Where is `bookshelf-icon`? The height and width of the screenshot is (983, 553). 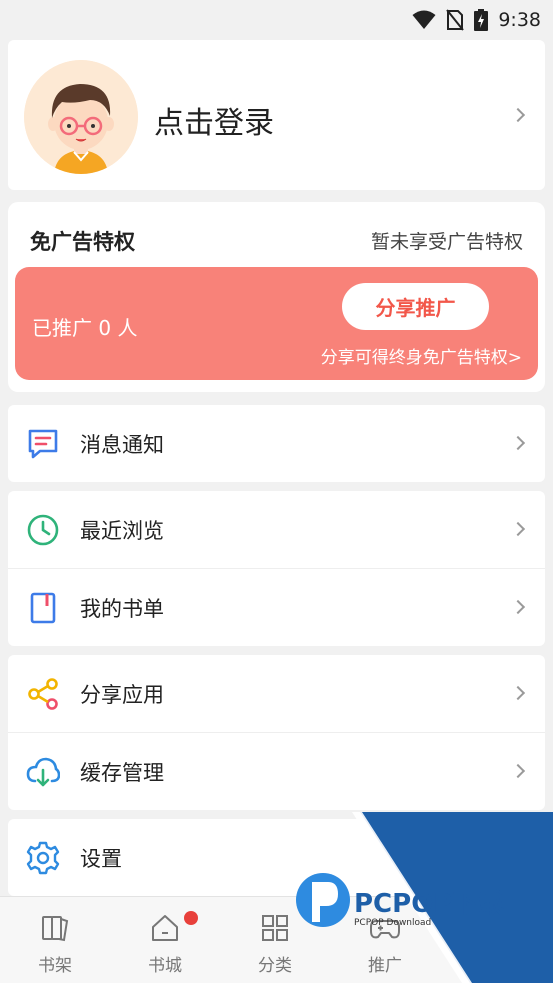 bookshelf-icon is located at coordinates (55, 929).